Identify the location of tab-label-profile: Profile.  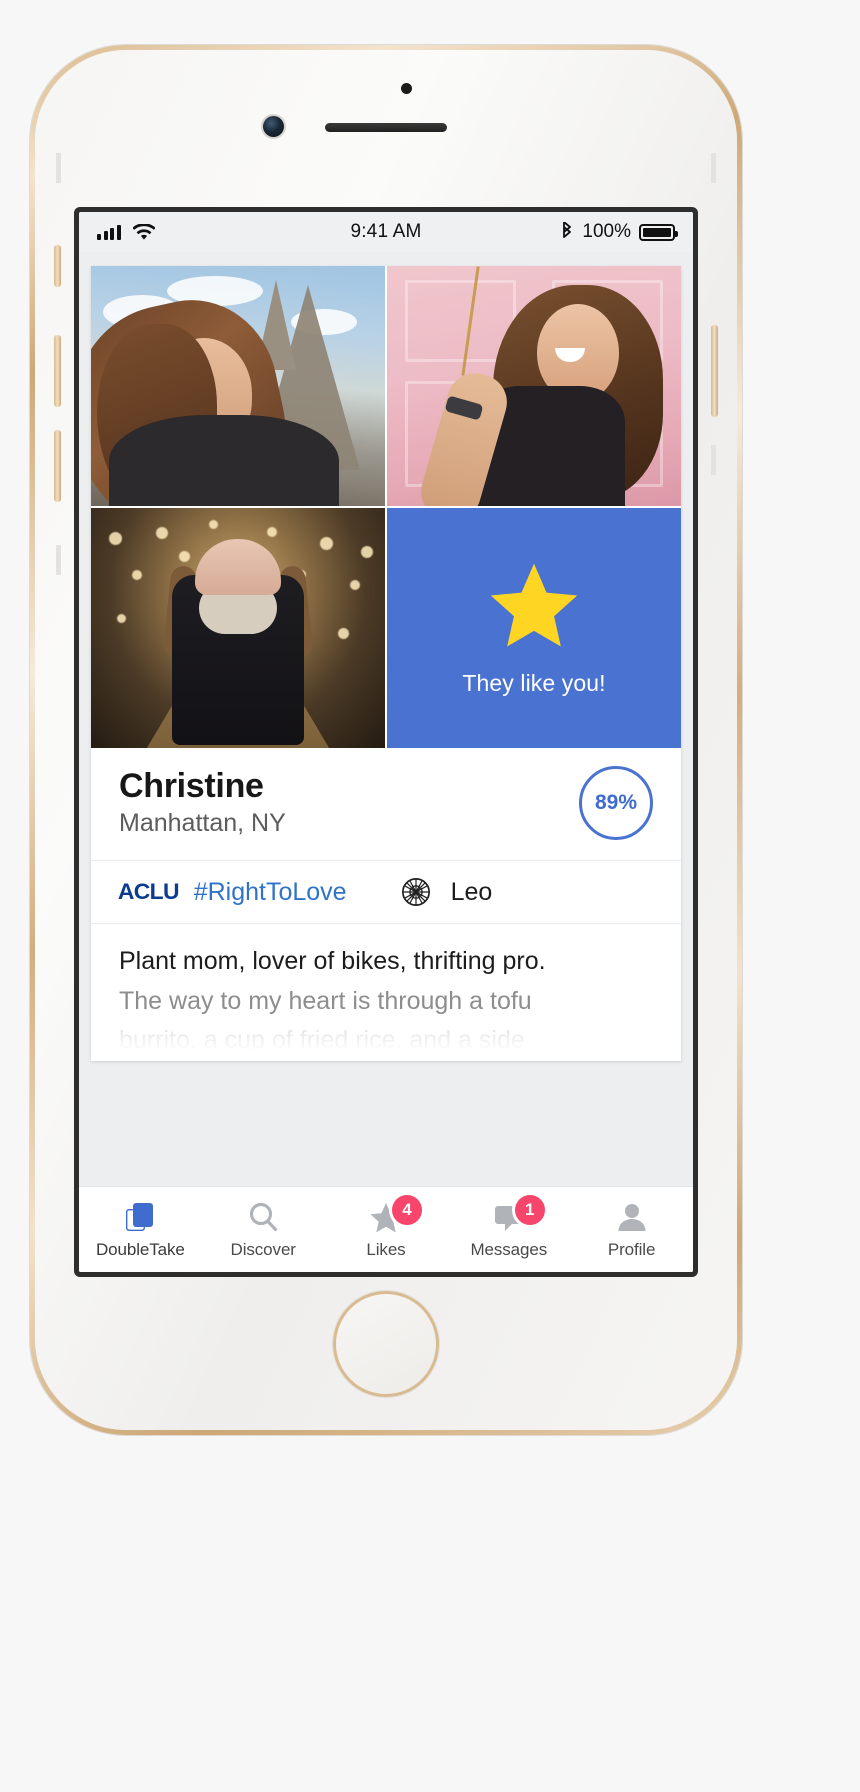
(631, 1249).